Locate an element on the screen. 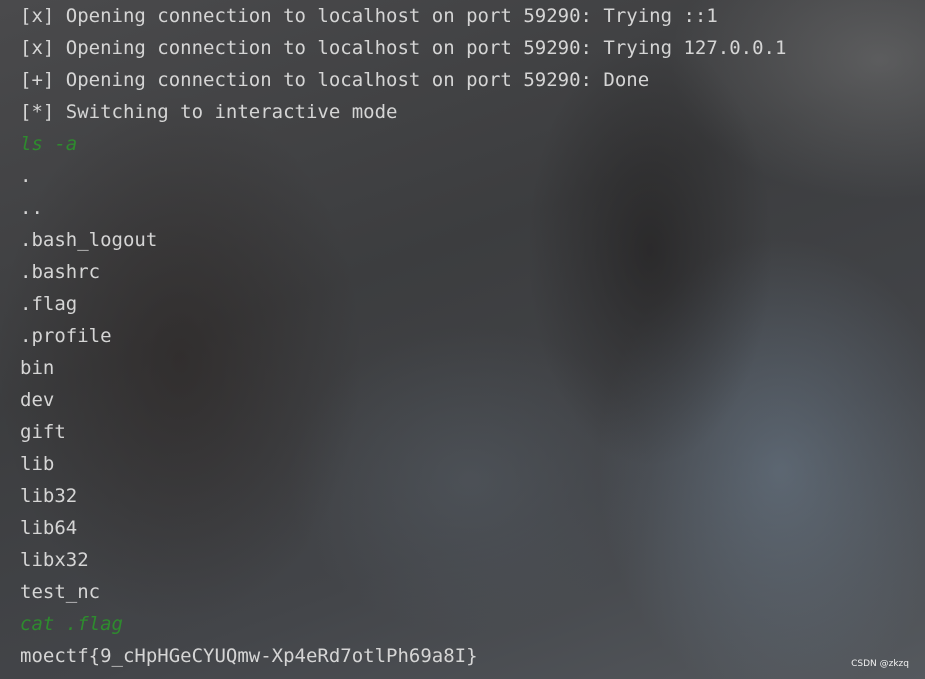 Image resolution: width=925 pixels, height=679 pixels. terminal-input-command: cat .flag is located at coordinates (71, 624).